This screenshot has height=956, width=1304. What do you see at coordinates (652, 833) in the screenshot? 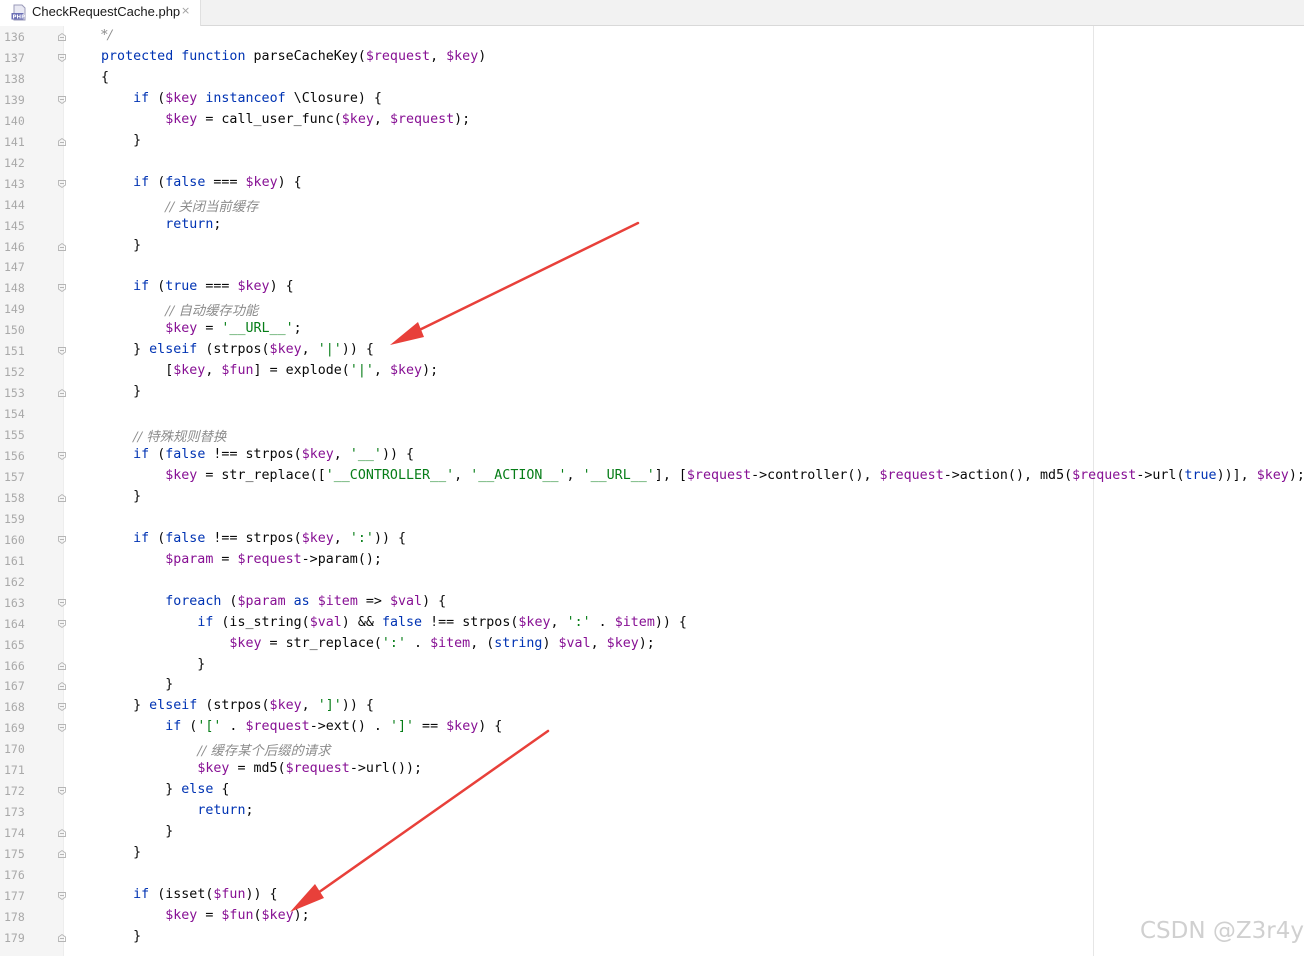
I see `code-line-174: 174 }` at bounding box center [652, 833].